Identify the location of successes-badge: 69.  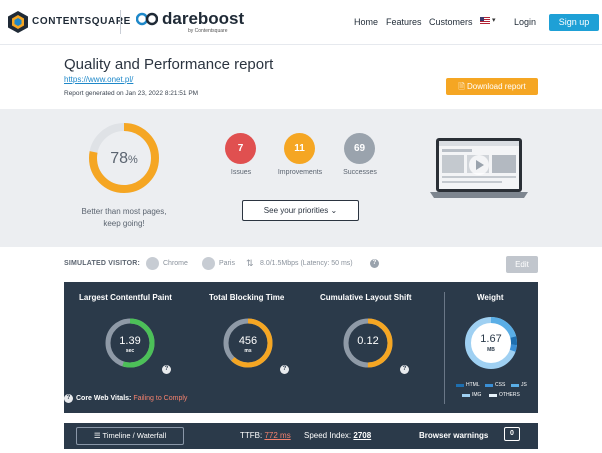
(359, 148).